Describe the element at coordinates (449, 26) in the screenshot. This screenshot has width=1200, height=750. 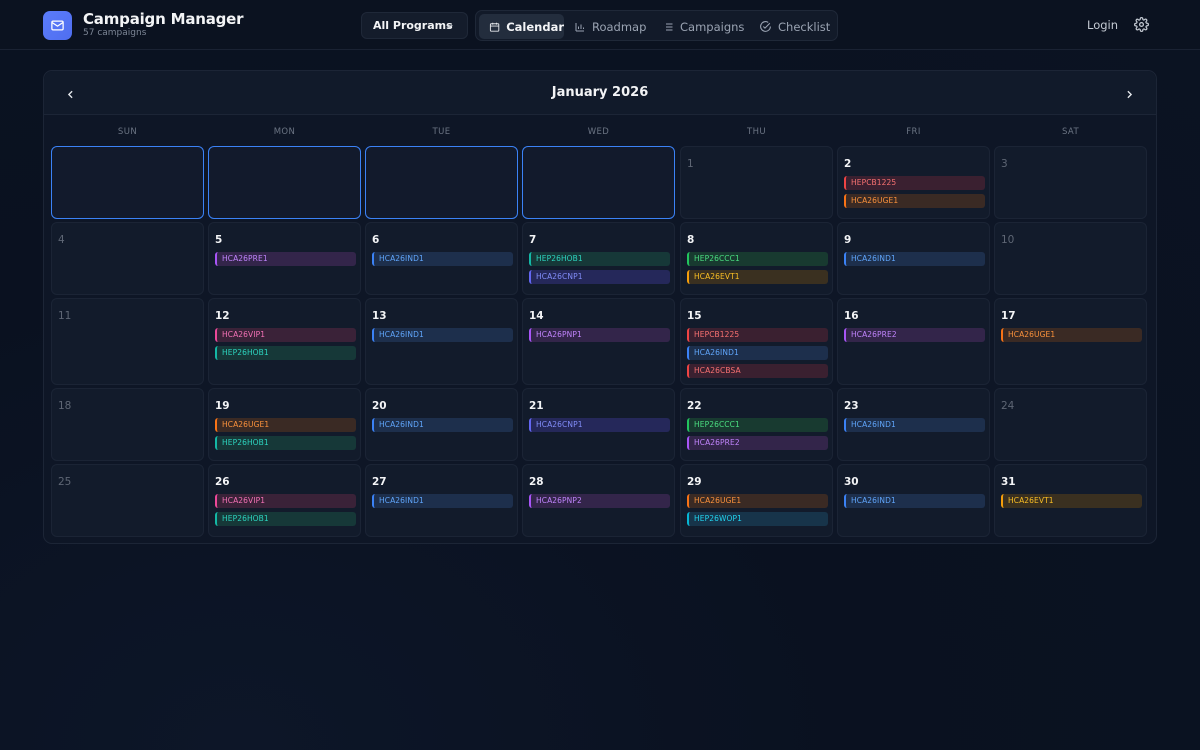
I see `chevron-down-icon` at that location.